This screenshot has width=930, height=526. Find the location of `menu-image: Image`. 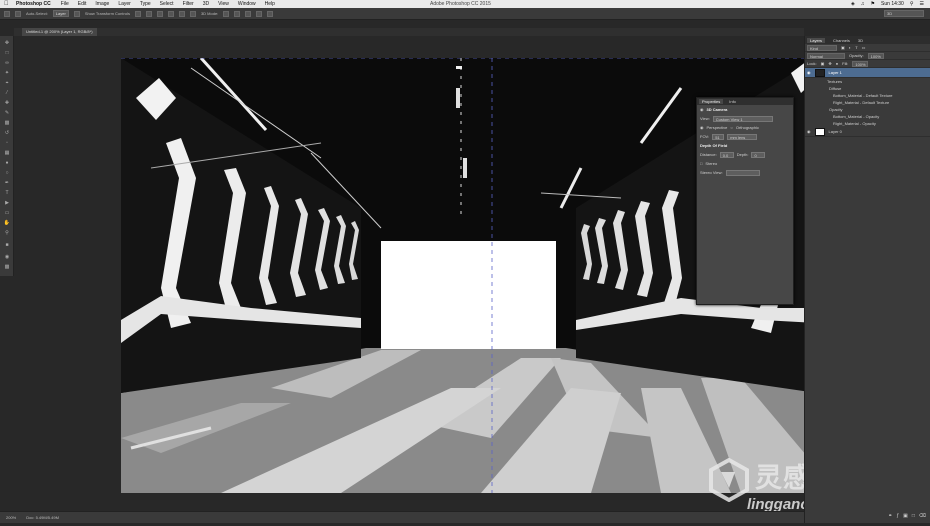

menu-image: Image is located at coordinates (102, 4).